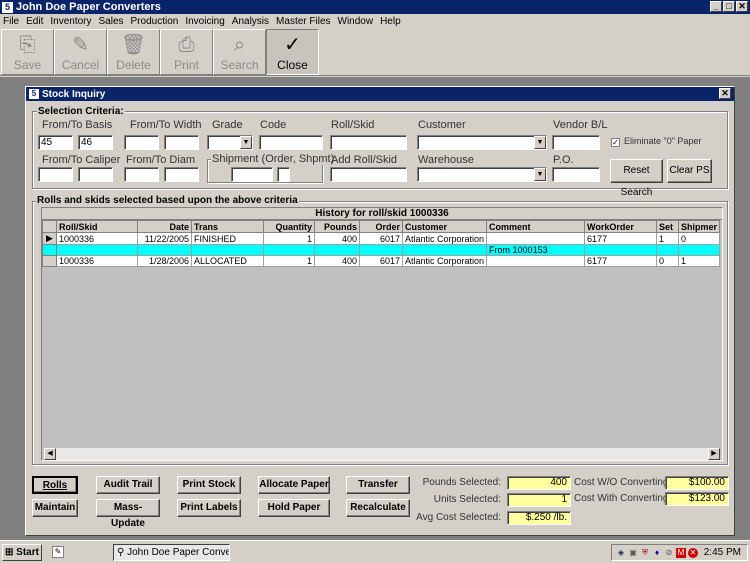 Image resolution: width=750 pixels, height=563 pixels. What do you see at coordinates (97, 261) in the screenshot?
I see `cell-rollskid: 1000336` at bounding box center [97, 261].